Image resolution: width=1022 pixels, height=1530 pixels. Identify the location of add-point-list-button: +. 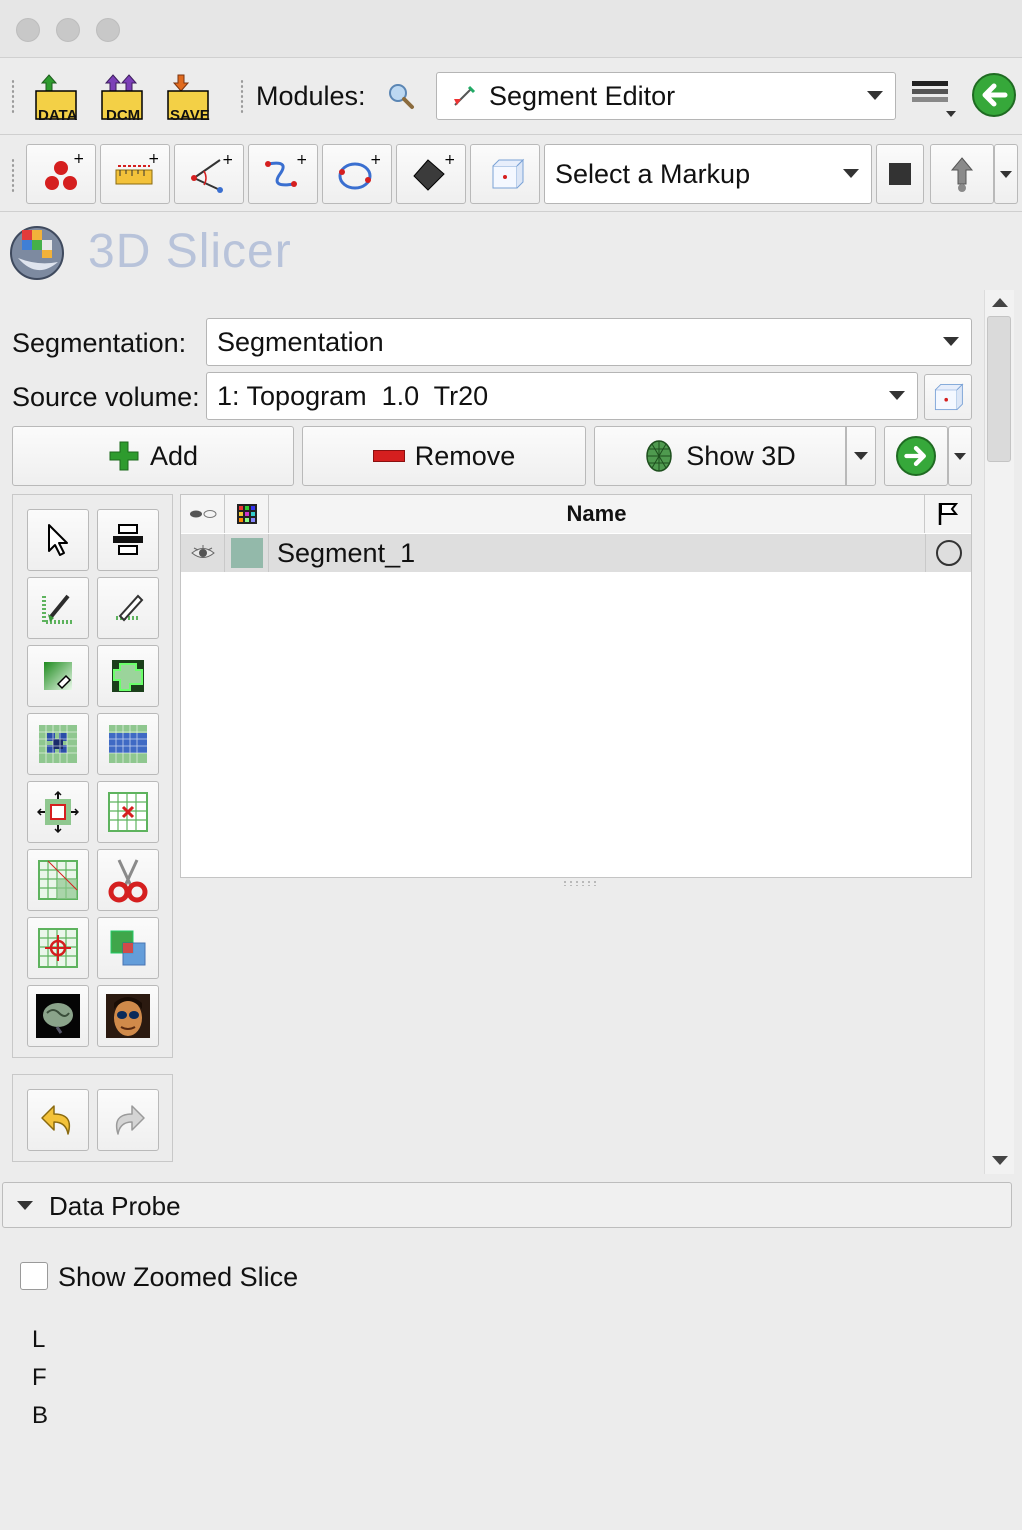
(61, 174).